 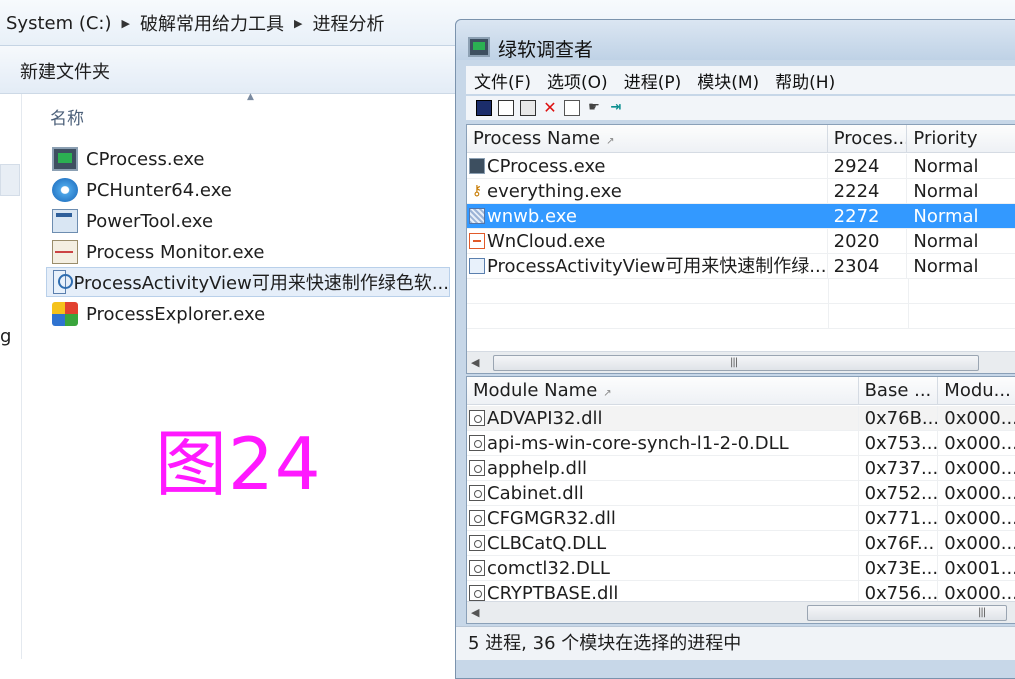 I want to click on process-name: everything.exe, so click(x=554, y=191).